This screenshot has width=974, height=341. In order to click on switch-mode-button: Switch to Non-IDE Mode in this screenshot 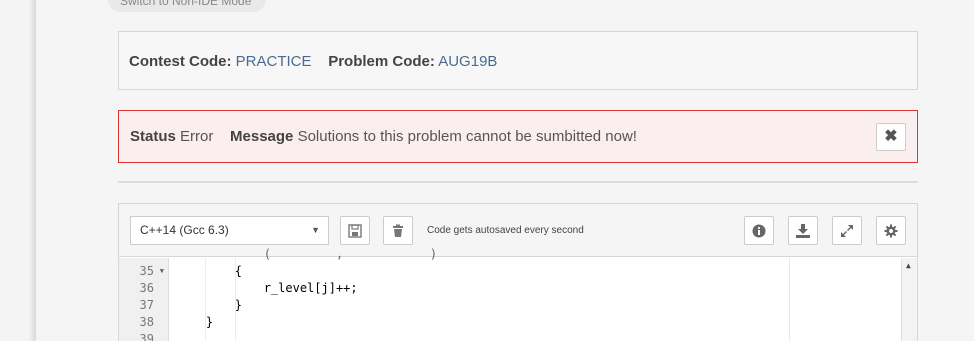, I will do `click(187, 6)`.